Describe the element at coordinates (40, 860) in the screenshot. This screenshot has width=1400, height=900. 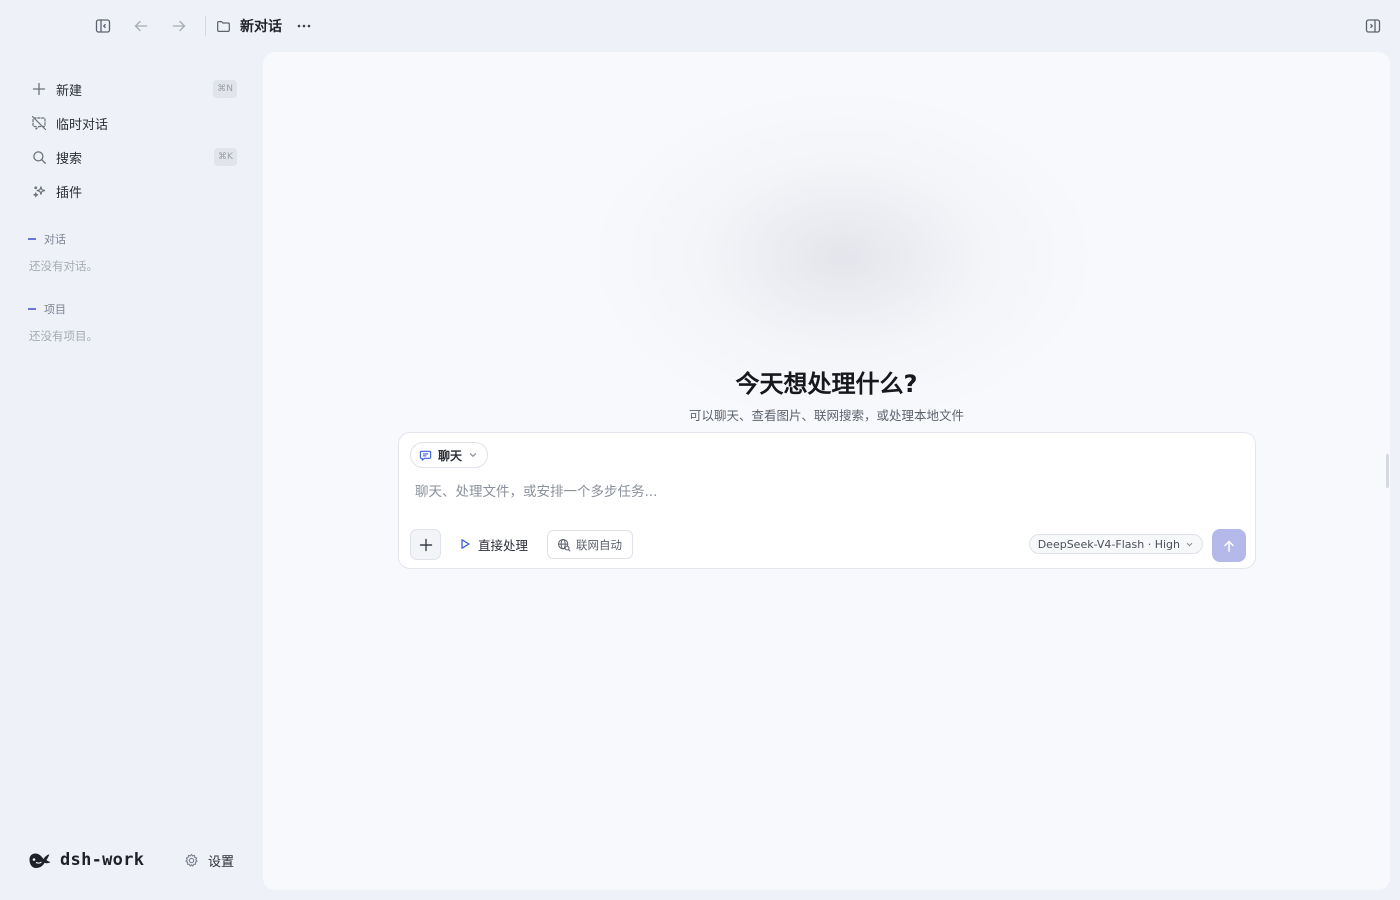
I see `whale-logo-icon` at that location.